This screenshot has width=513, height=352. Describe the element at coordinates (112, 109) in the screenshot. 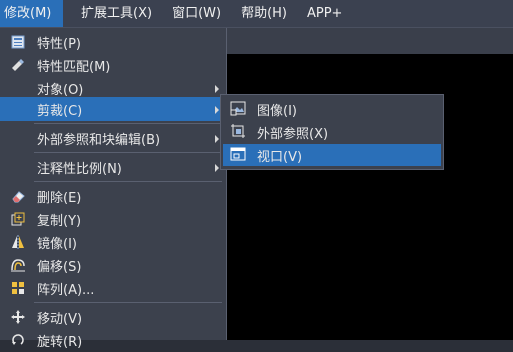

I see `menu-item-clip: 剪裁(C)` at that location.